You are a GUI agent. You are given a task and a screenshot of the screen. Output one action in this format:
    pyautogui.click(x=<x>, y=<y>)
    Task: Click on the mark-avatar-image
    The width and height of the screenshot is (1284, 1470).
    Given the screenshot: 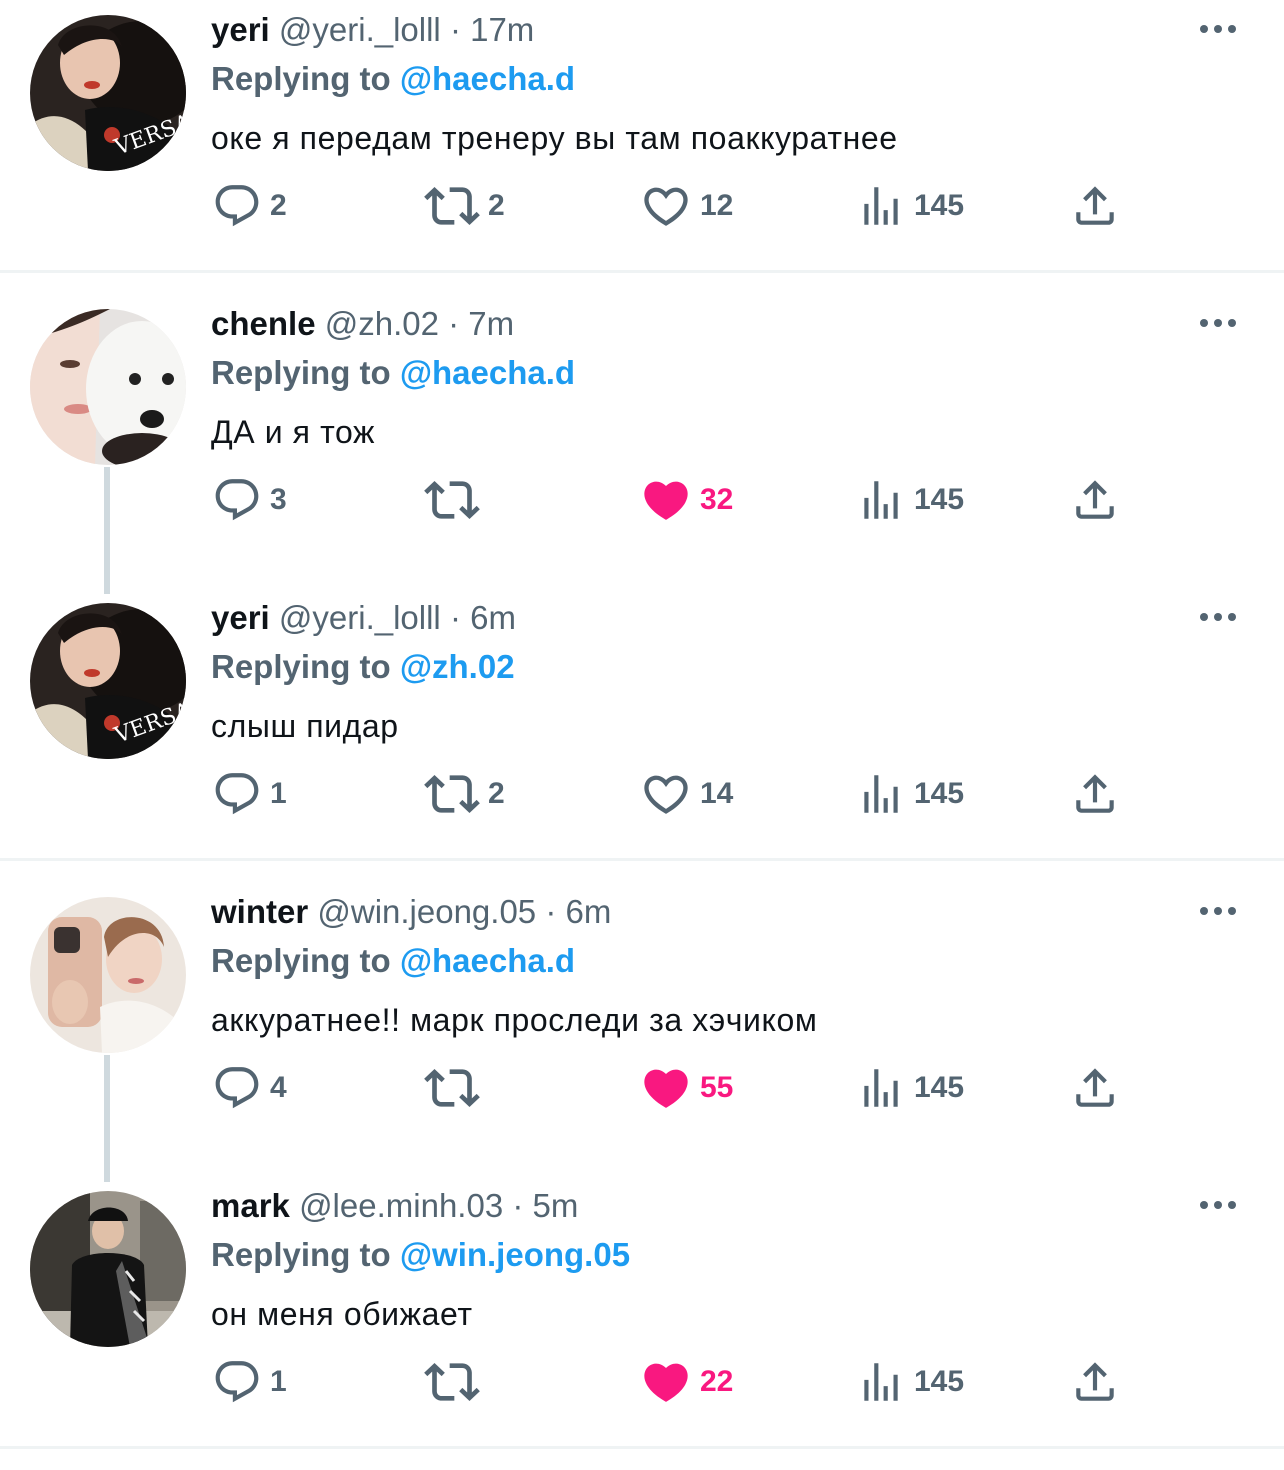 What is the action you would take?
    pyautogui.click(x=108, y=1269)
    